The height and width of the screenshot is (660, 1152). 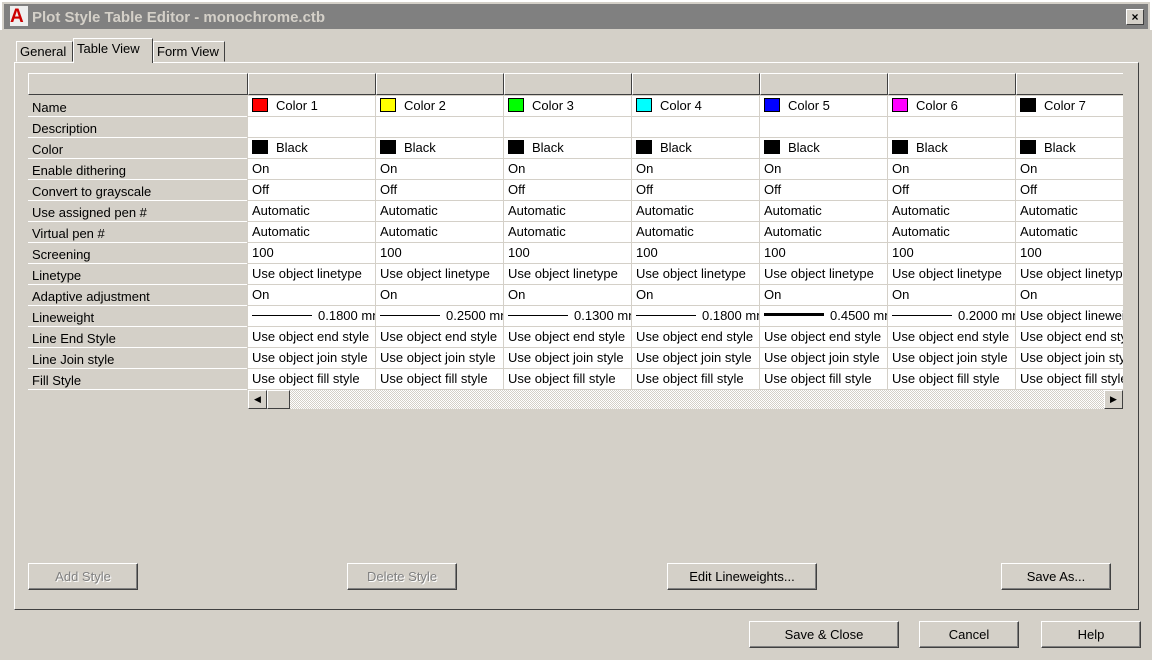 I want to click on tab-table-view: Table View, so click(x=113, y=50).